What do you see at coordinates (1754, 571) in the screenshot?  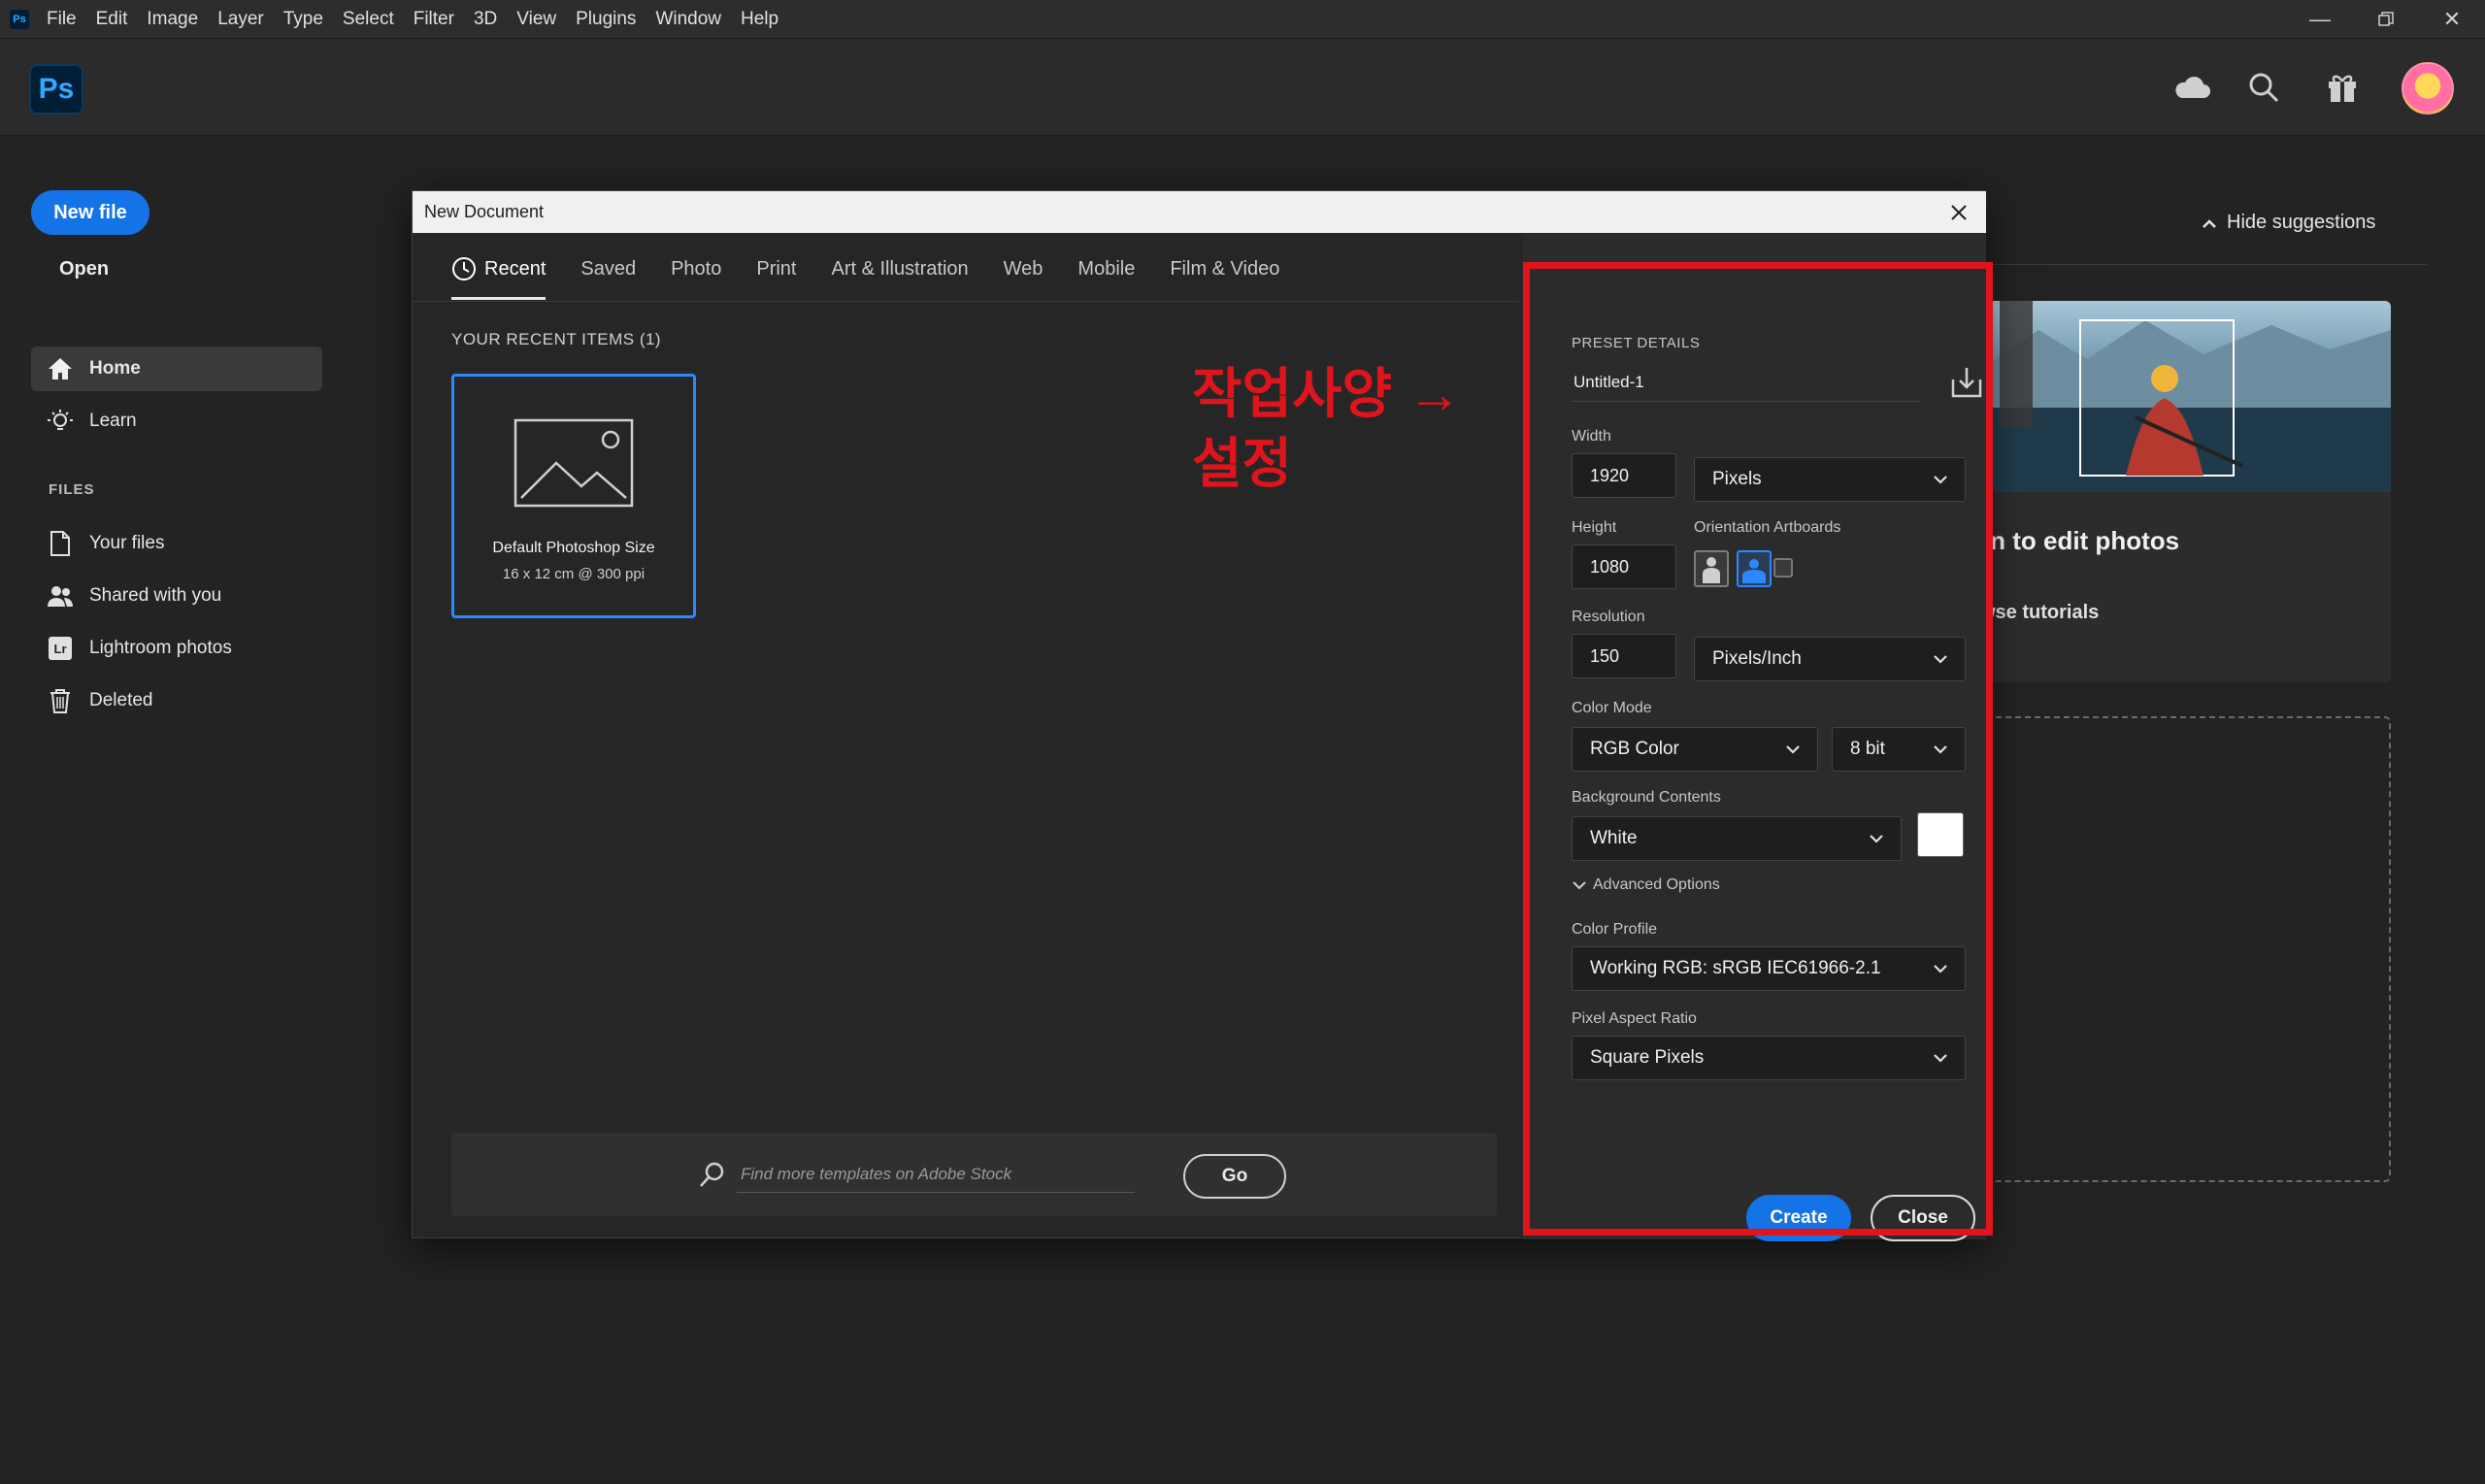 I see `landscape-icon` at bounding box center [1754, 571].